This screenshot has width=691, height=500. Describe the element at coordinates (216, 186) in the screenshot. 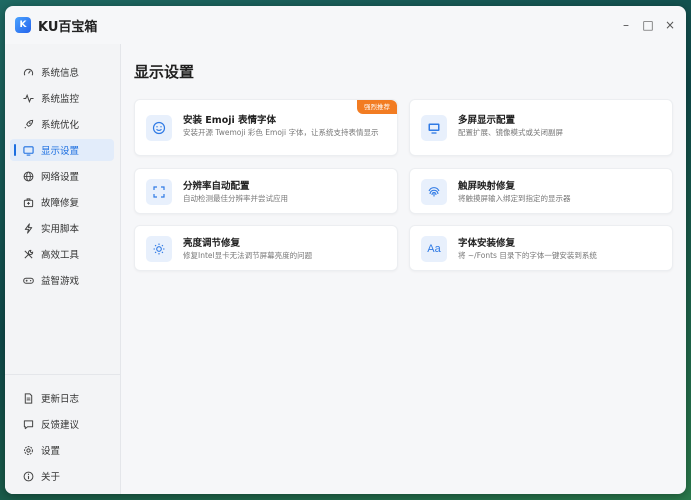

I see `card-title: 分辨率自动配置` at that location.